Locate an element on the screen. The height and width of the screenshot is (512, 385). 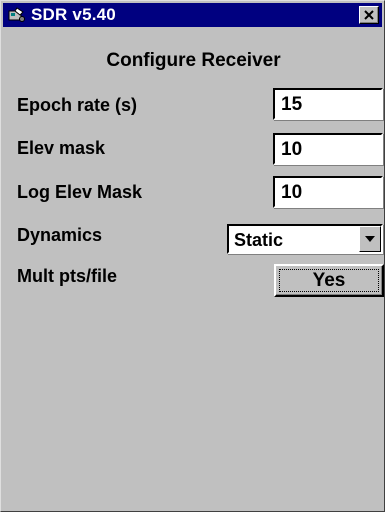
mult-pts-toggle-button: Yes is located at coordinates (329, 280).